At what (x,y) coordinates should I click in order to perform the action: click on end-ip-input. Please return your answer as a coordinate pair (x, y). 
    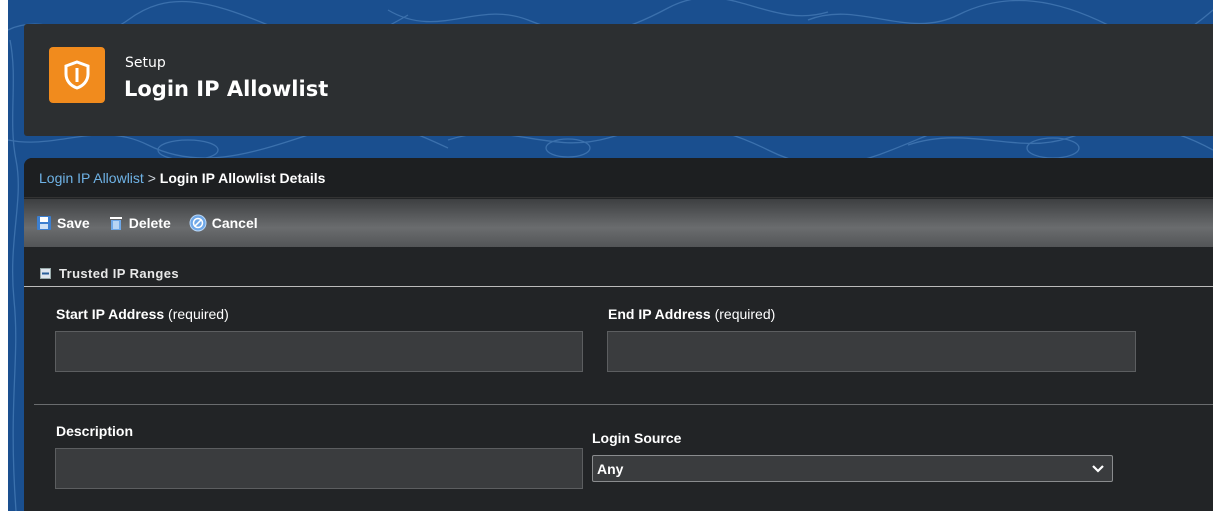
    Looking at the image, I should click on (871, 351).